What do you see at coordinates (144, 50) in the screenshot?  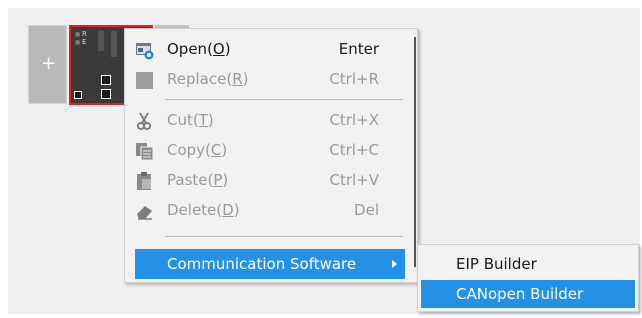 I see `open-icon` at bounding box center [144, 50].